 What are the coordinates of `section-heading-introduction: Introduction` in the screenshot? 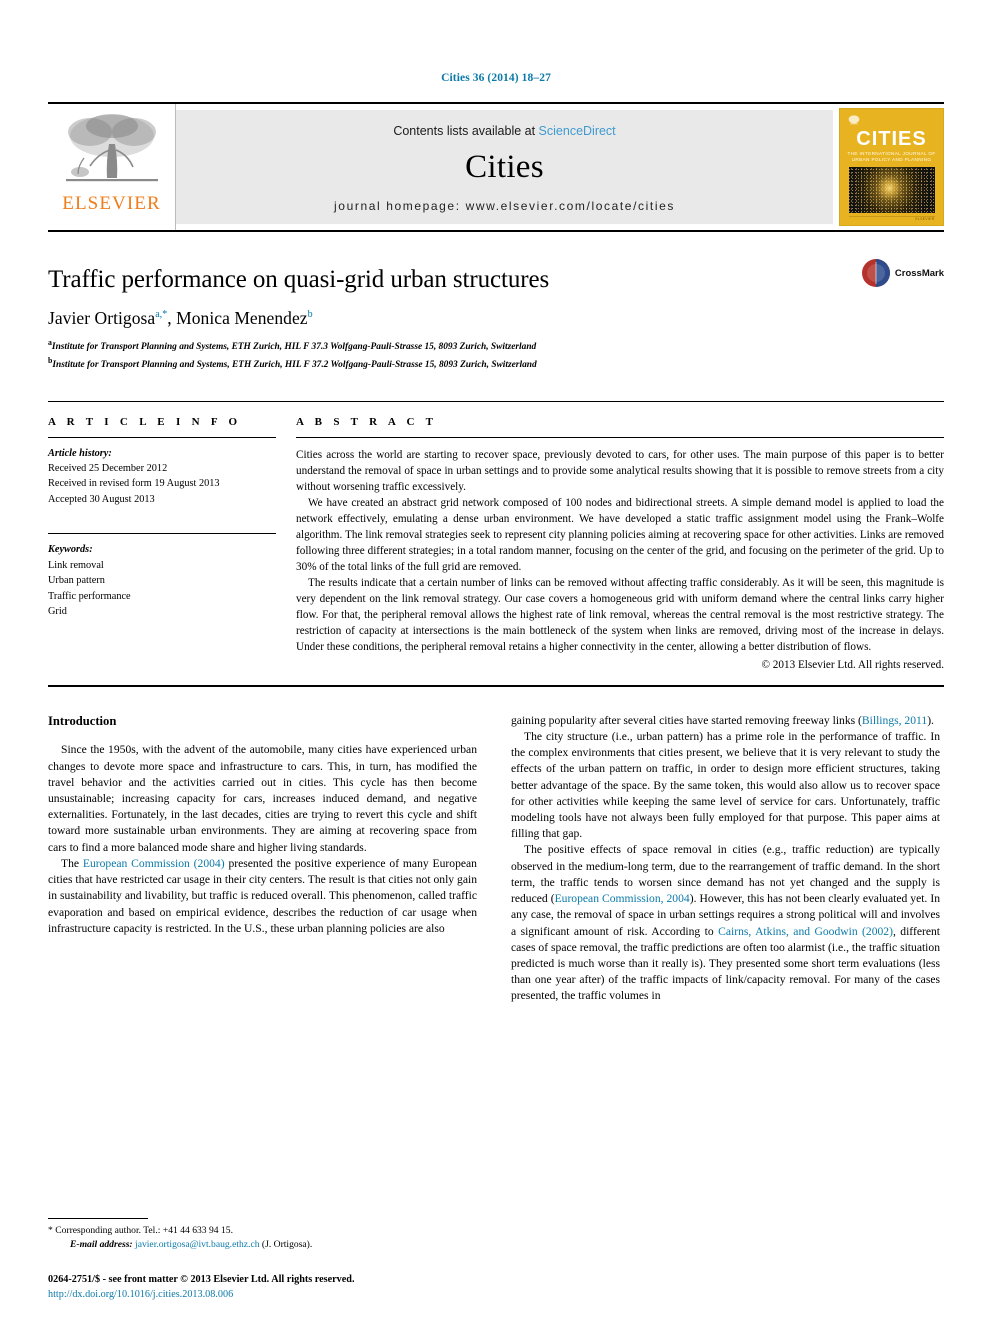 It's located at (82, 720).